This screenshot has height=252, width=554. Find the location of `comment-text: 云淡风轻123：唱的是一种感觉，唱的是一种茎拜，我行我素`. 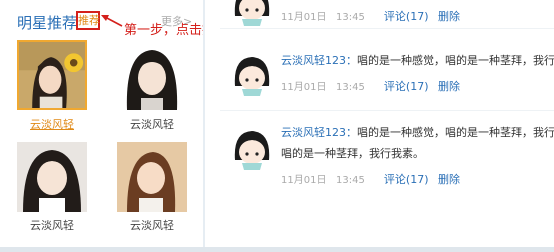

comment-text: 云淡风轻123：唱的是一种感觉，唱的是一种茎拜，我行我素 is located at coordinates (417, 60).